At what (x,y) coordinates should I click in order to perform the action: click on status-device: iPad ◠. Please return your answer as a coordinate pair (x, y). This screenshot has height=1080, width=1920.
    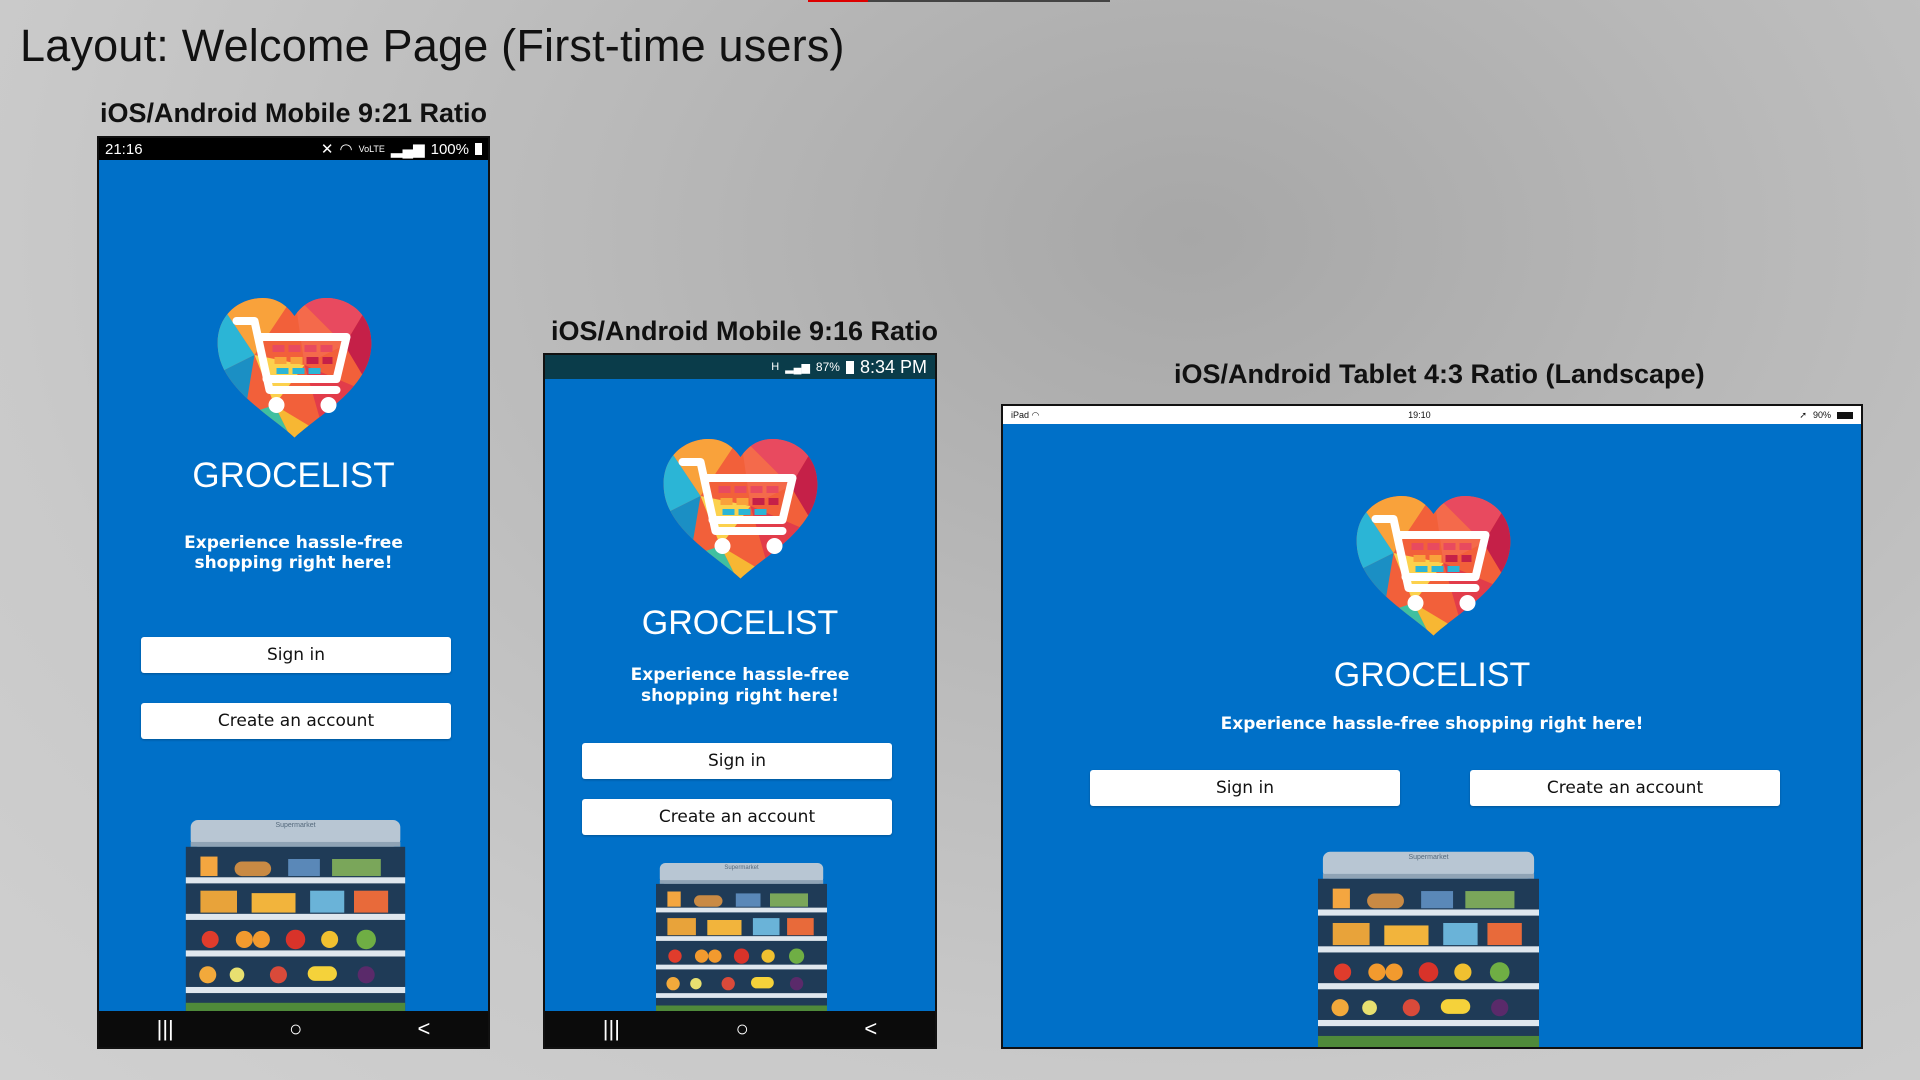
    Looking at the image, I should click on (1025, 414).